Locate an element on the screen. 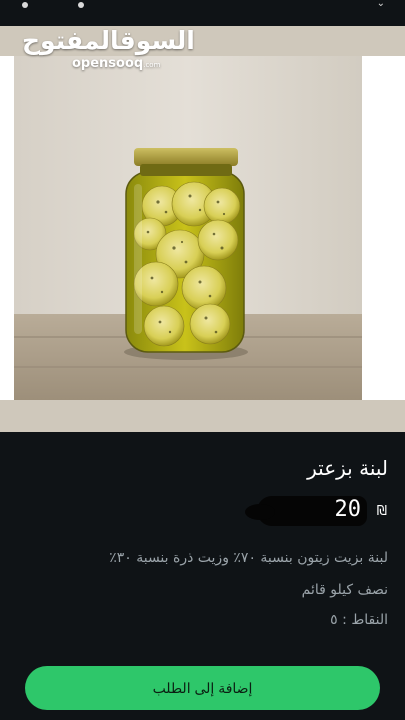 The width and height of the screenshot is (405, 720). add-to-order-button: إضافة إلى الطلب is located at coordinates (202, 688).